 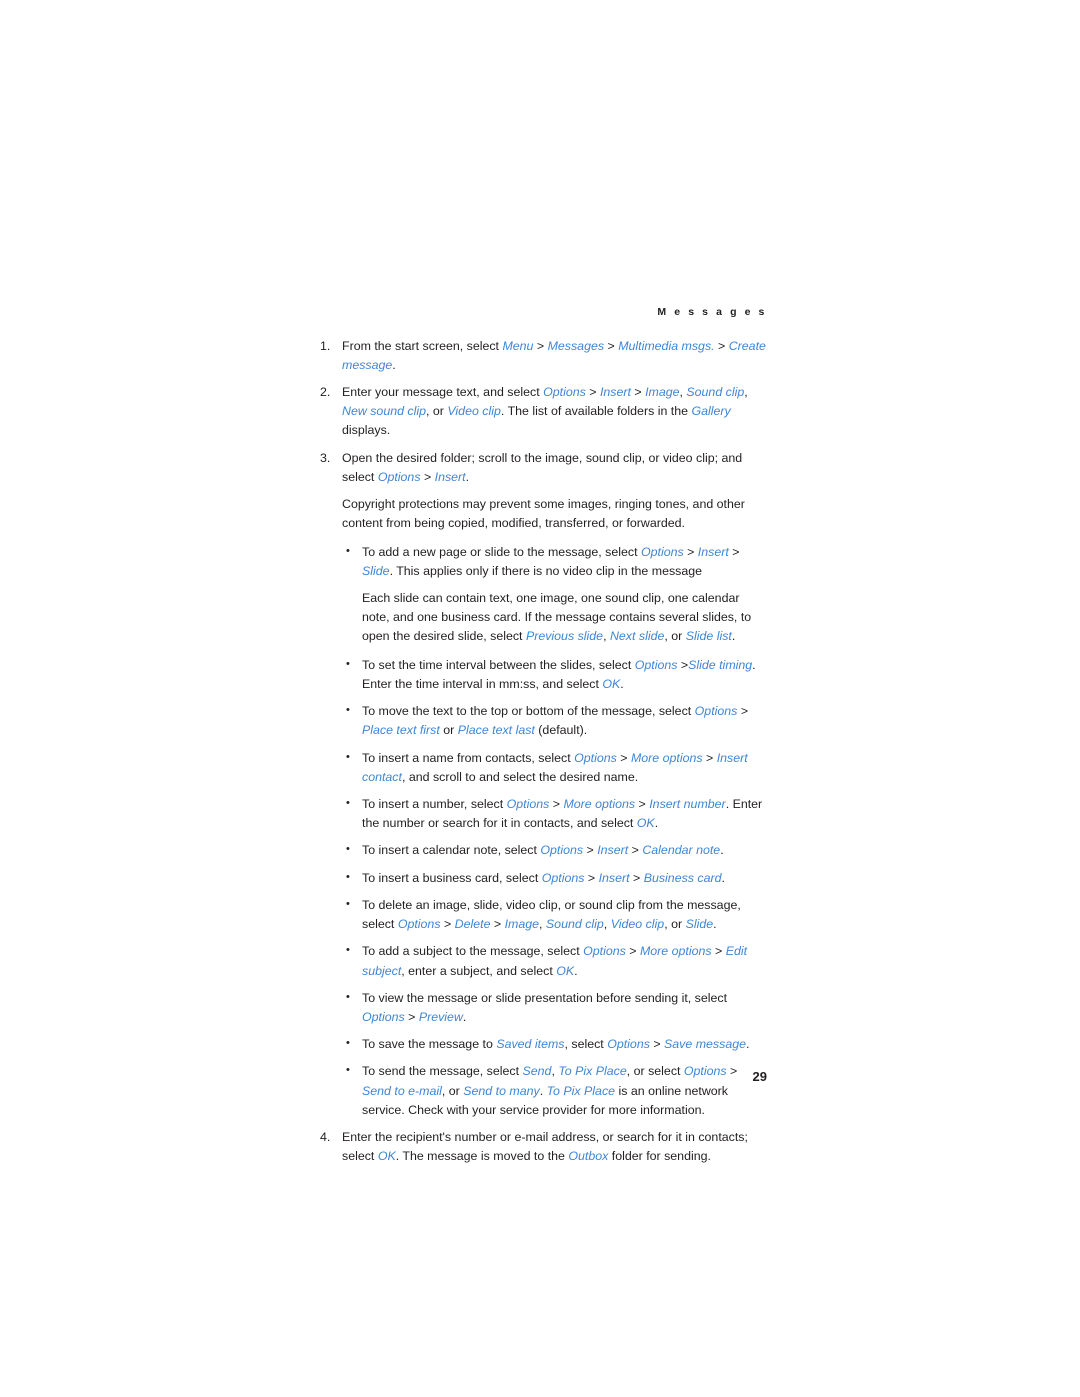 What do you see at coordinates (422, 345) in the screenshot?
I see `body-text: From the start screen, select` at bounding box center [422, 345].